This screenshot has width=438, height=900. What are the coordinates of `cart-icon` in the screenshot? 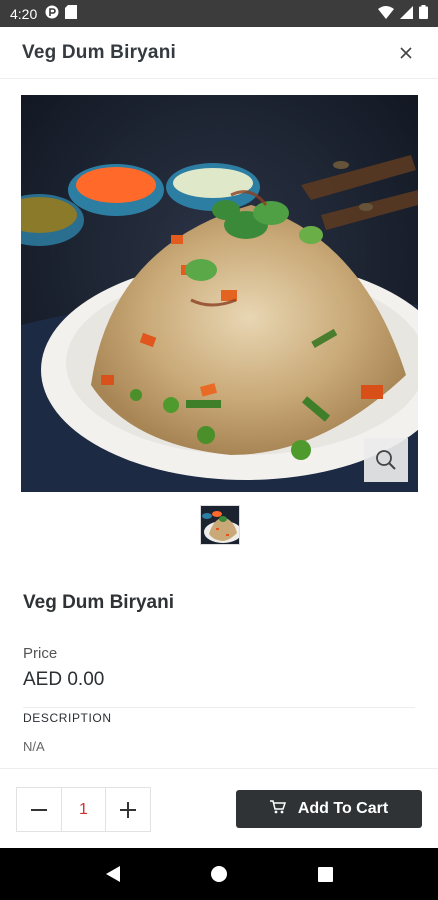 It's located at (277, 809).